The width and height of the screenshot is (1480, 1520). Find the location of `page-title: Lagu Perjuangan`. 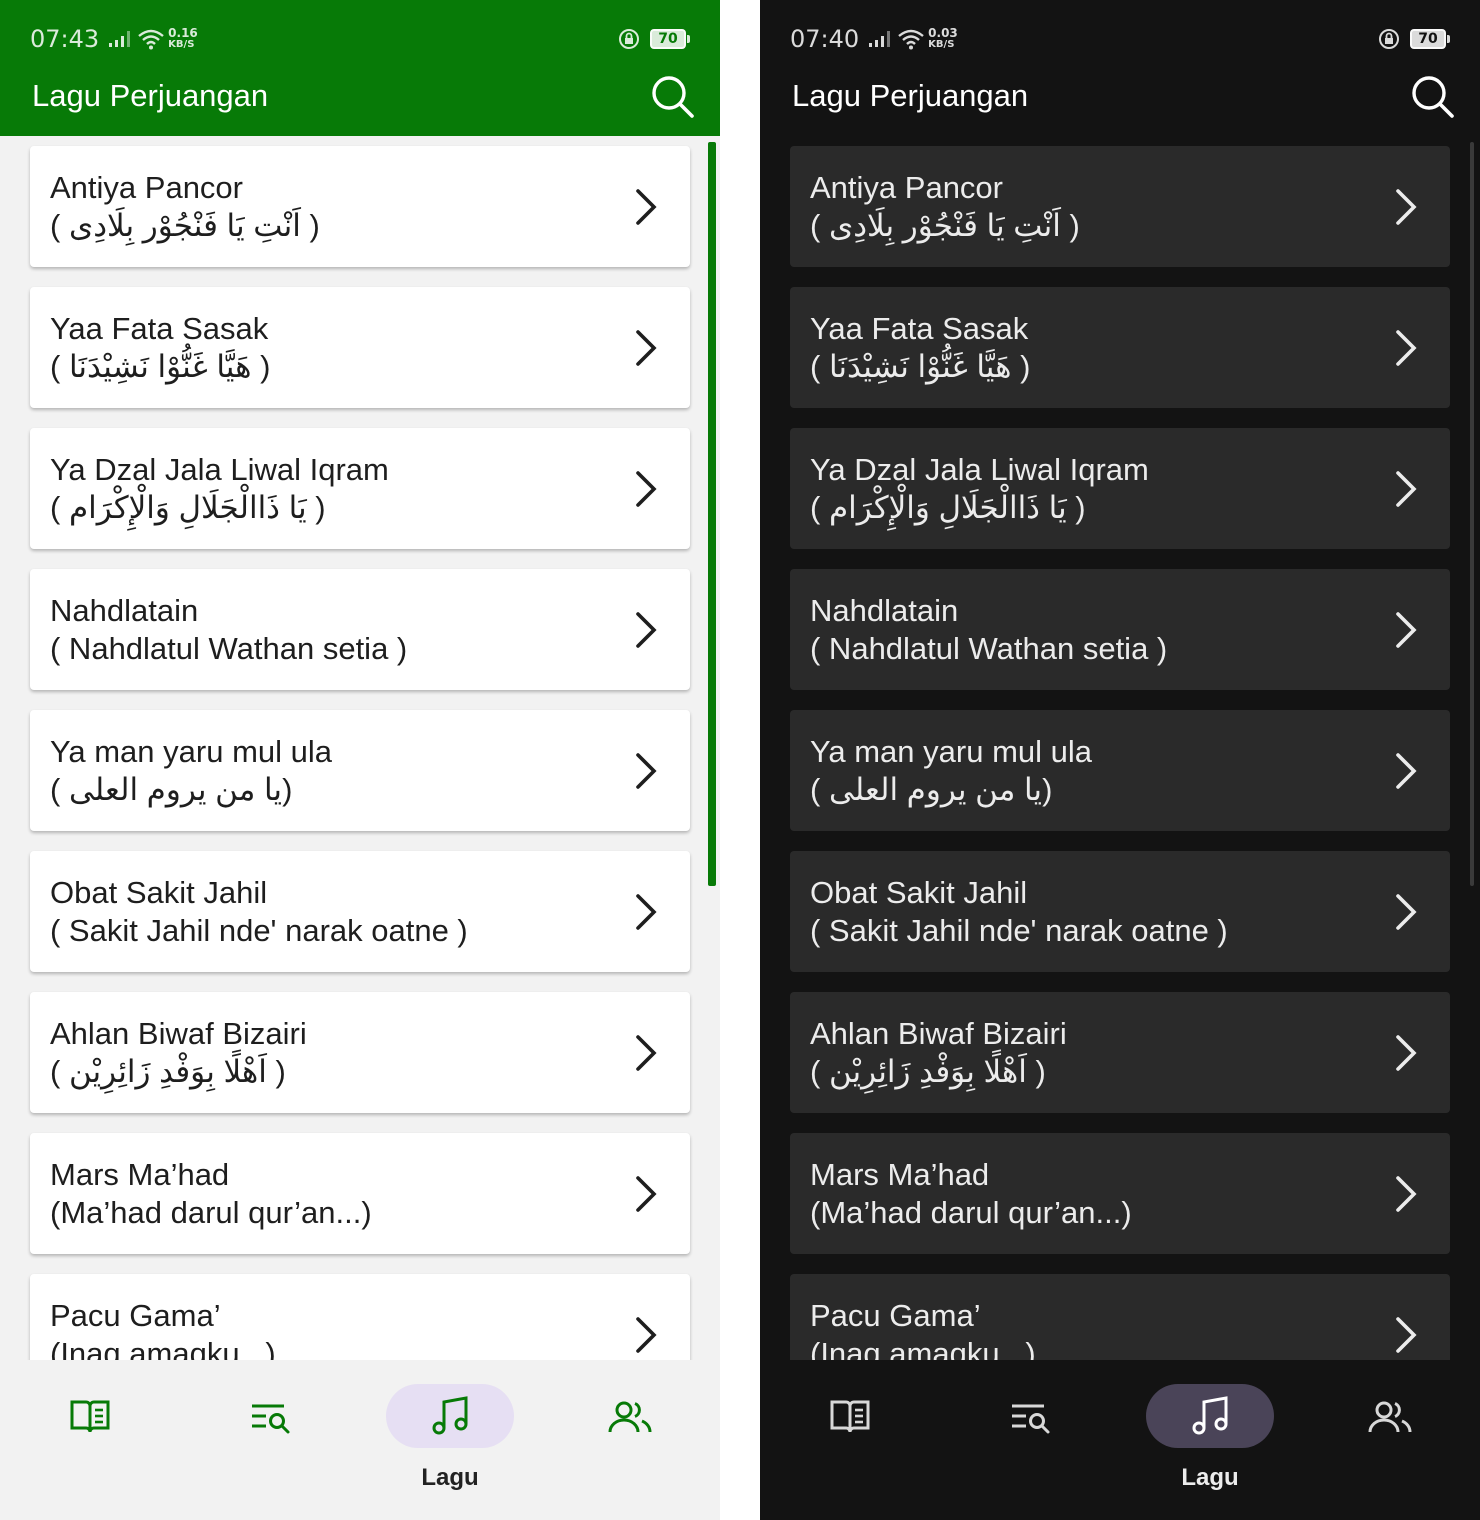

page-title: Lagu Perjuangan is located at coordinates (910, 95).